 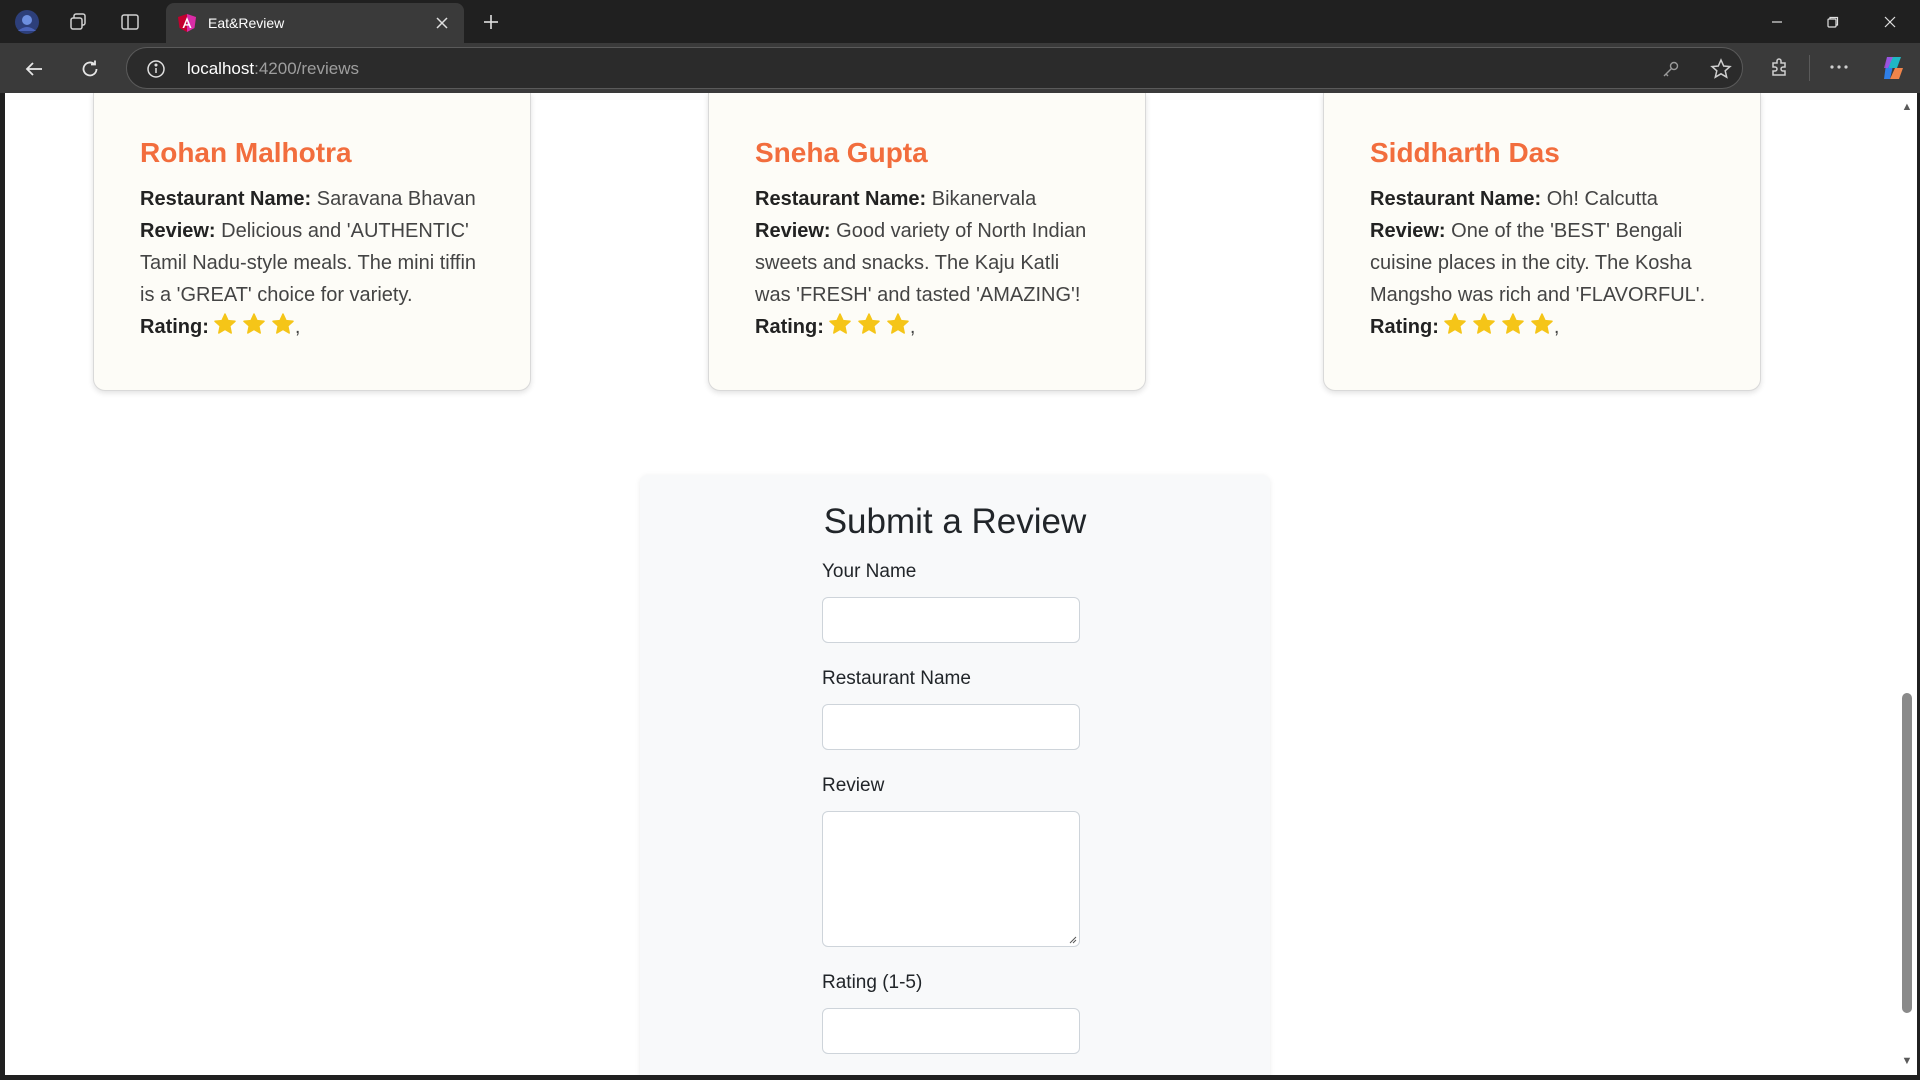 I want to click on restaurant-line: Restaurant Name: Saravana Bhavan, so click(x=312, y=199).